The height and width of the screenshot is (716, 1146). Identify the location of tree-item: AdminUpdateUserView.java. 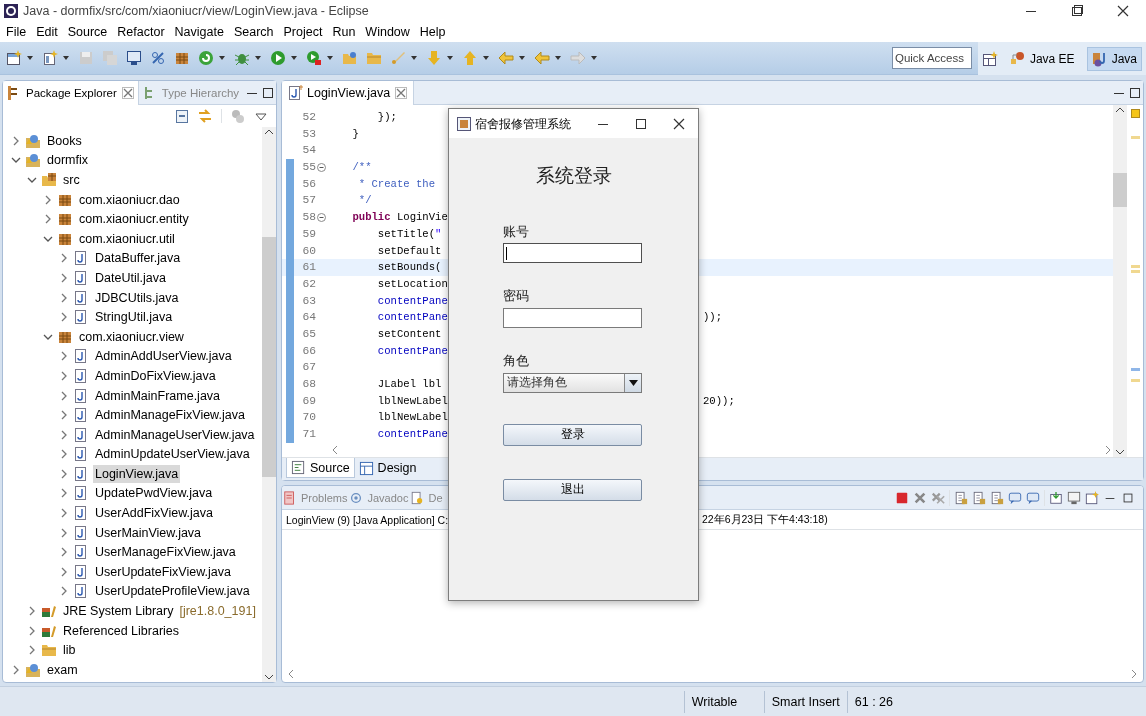
(172, 454).